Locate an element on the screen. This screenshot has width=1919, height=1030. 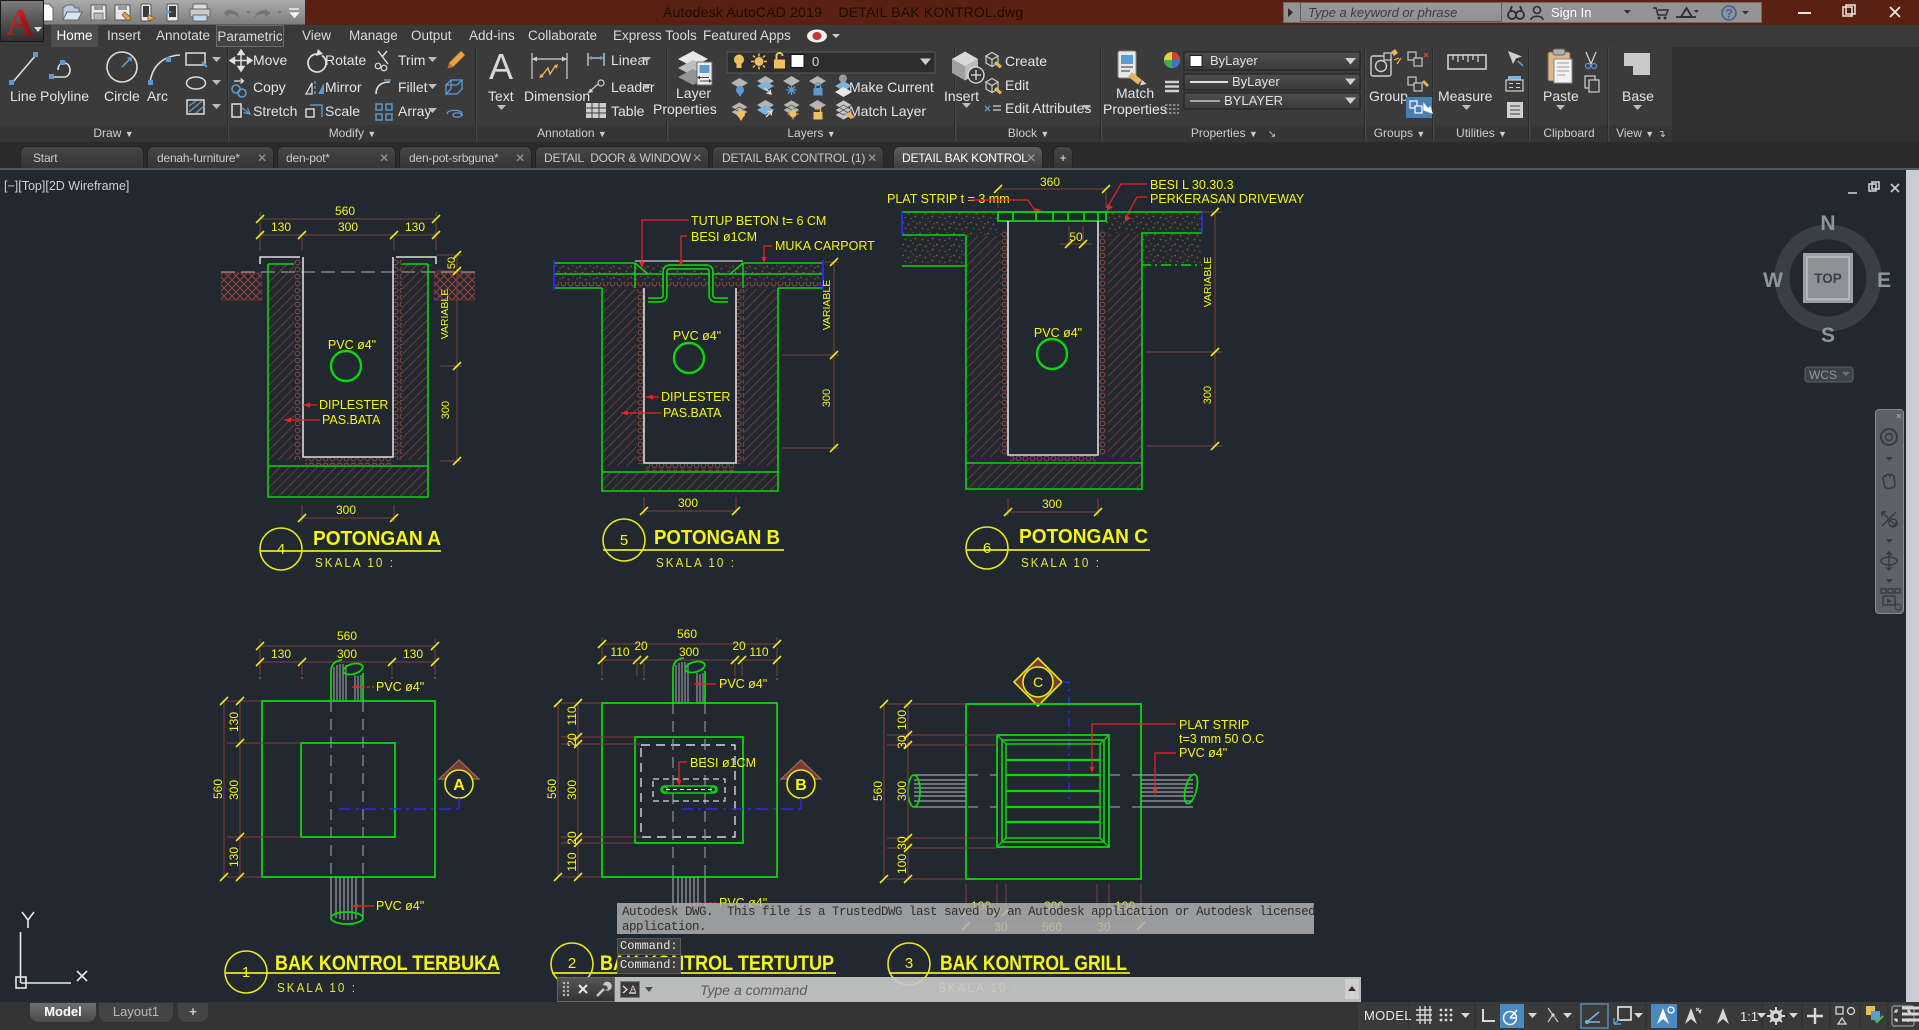
svg-text: W is located at coordinates (1773, 280).